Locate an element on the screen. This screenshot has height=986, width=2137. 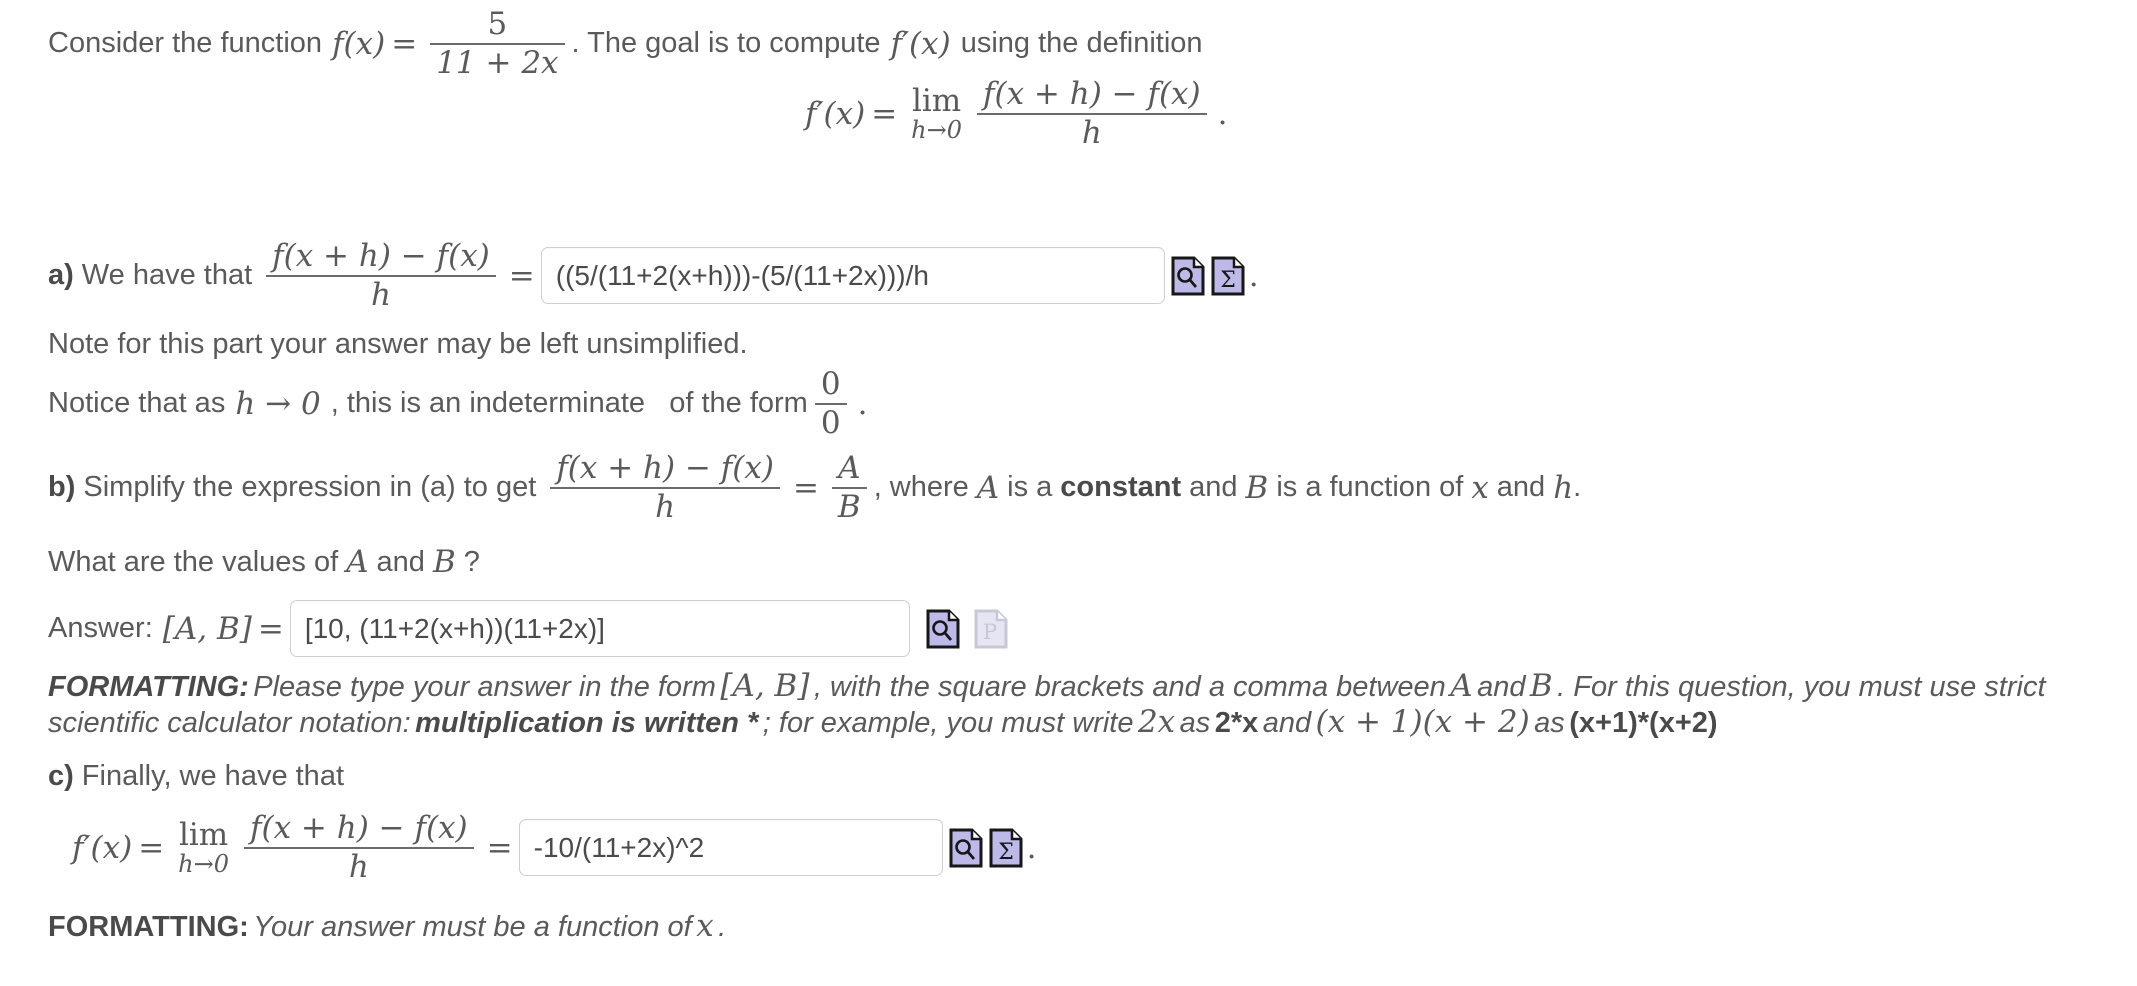
part-b-denominator: h is located at coordinates (665, 506).